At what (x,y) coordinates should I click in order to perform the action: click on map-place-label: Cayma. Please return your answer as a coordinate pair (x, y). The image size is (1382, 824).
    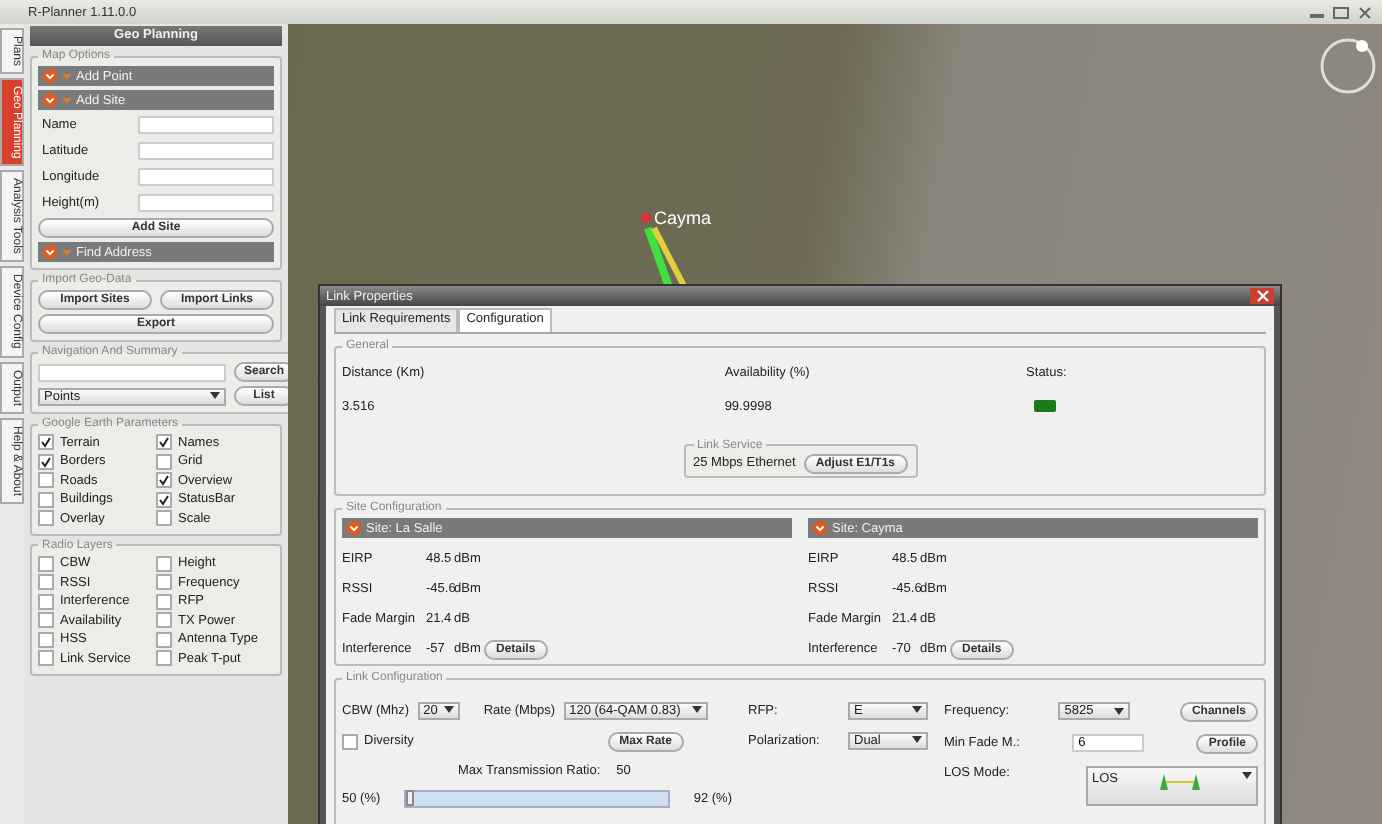
    Looking at the image, I should click on (683, 218).